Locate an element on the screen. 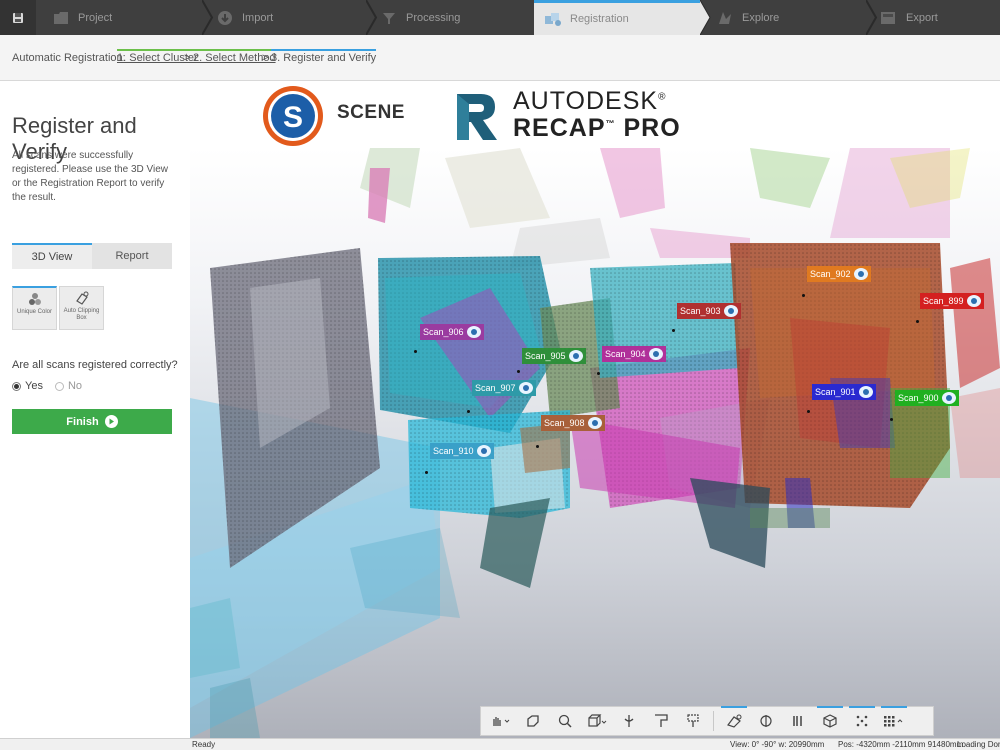  step-import: Import is located at coordinates (291, 17).